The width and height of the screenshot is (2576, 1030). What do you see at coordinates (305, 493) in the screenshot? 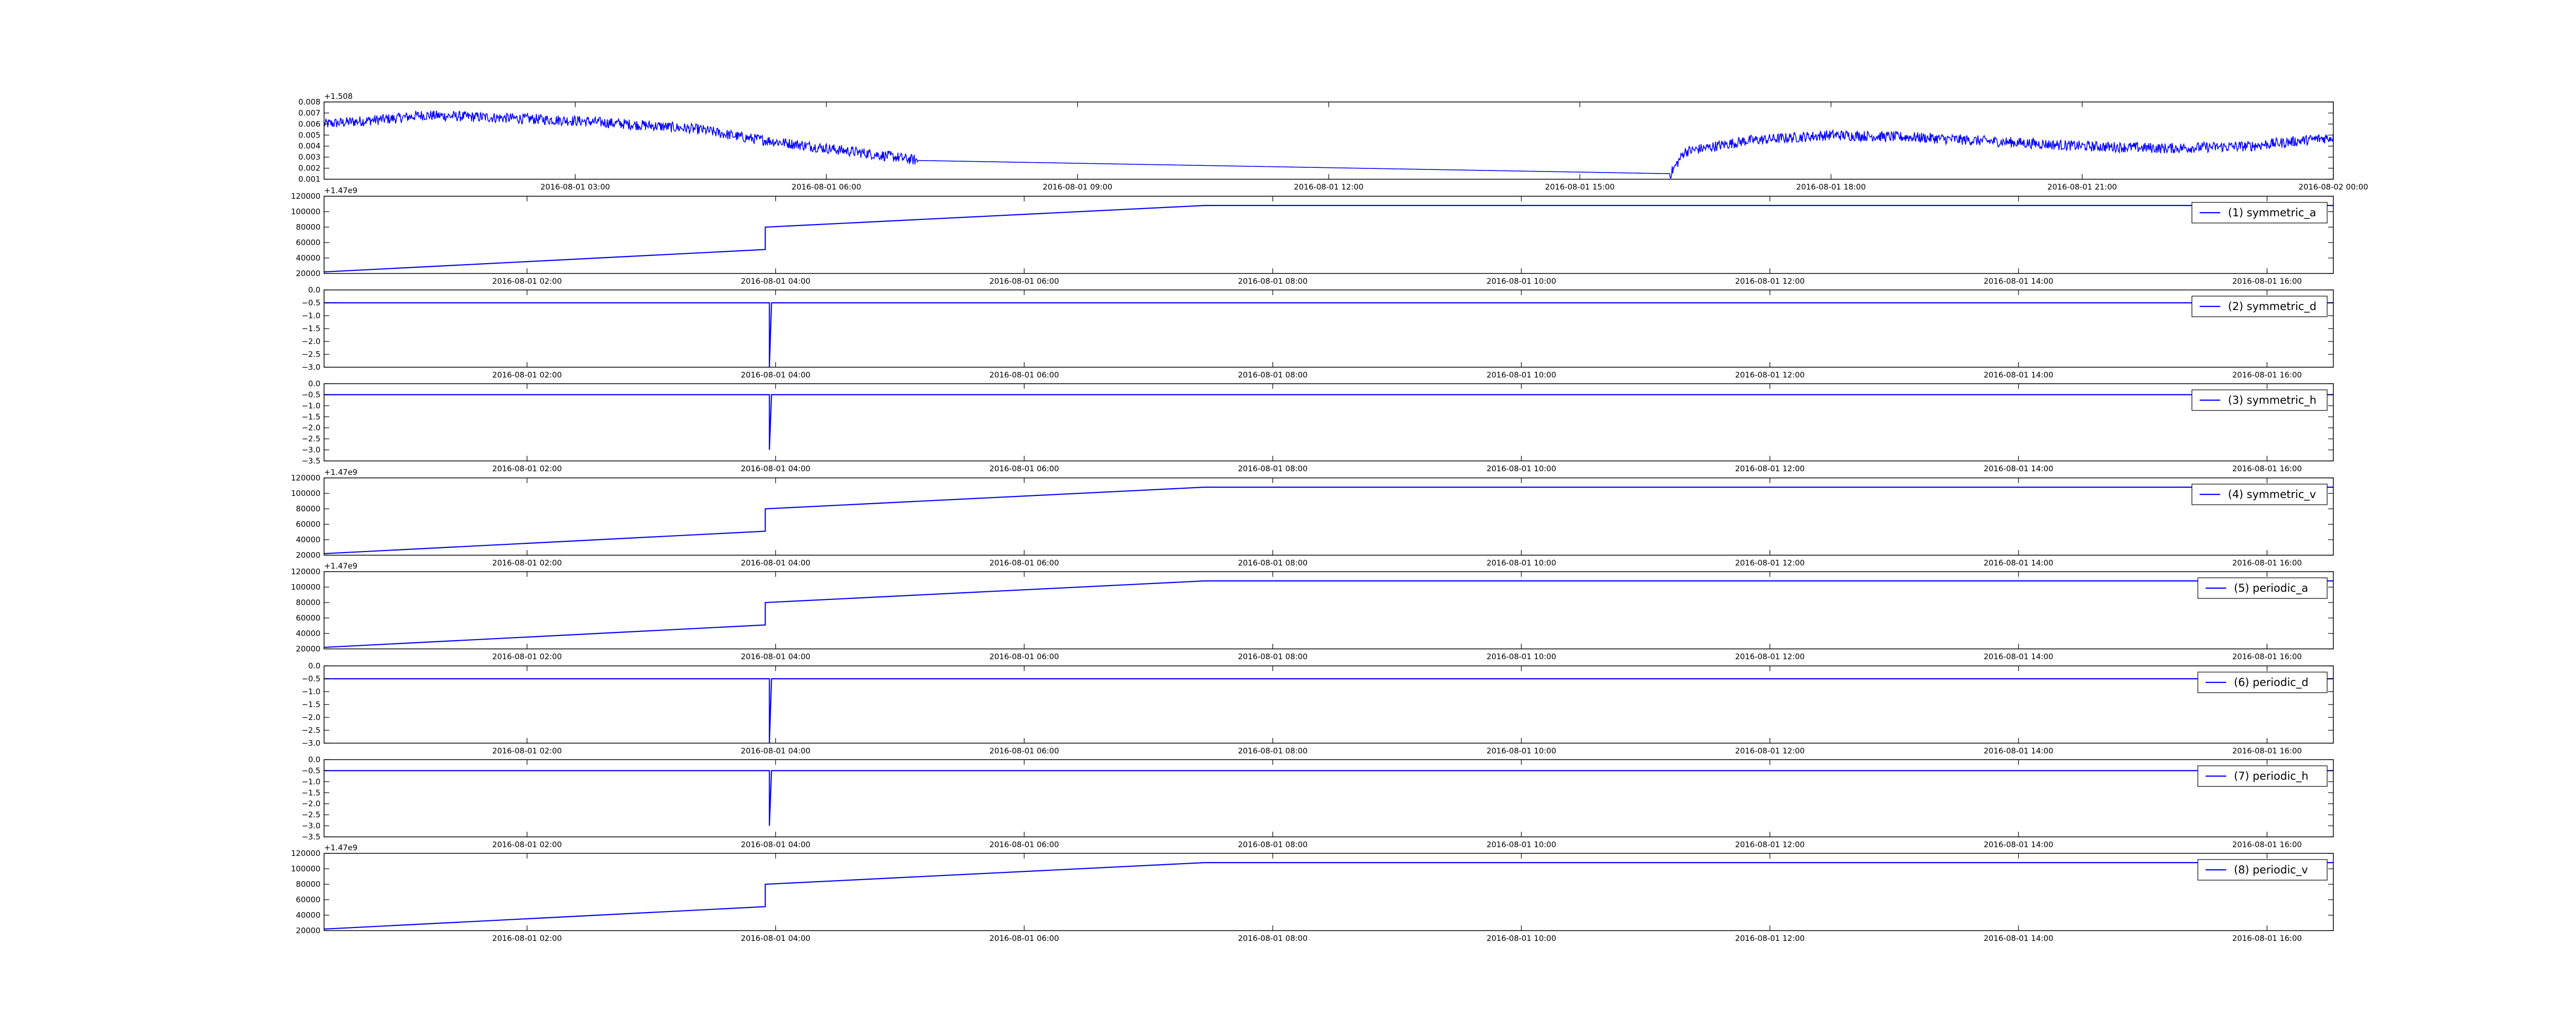
I see `ytick-label-4-4: 100000` at bounding box center [305, 493].